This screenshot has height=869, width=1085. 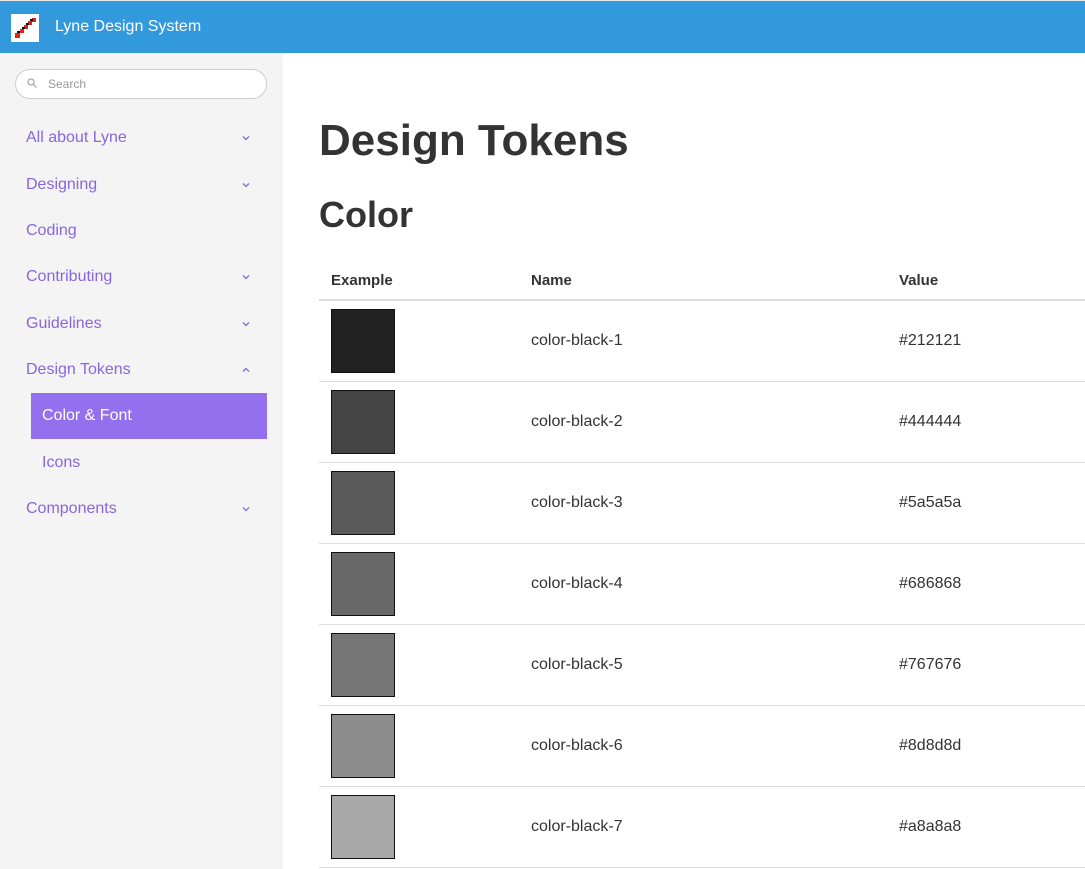 What do you see at coordinates (32, 83) in the screenshot?
I see `search-icon` at bounding box center [32, 83].